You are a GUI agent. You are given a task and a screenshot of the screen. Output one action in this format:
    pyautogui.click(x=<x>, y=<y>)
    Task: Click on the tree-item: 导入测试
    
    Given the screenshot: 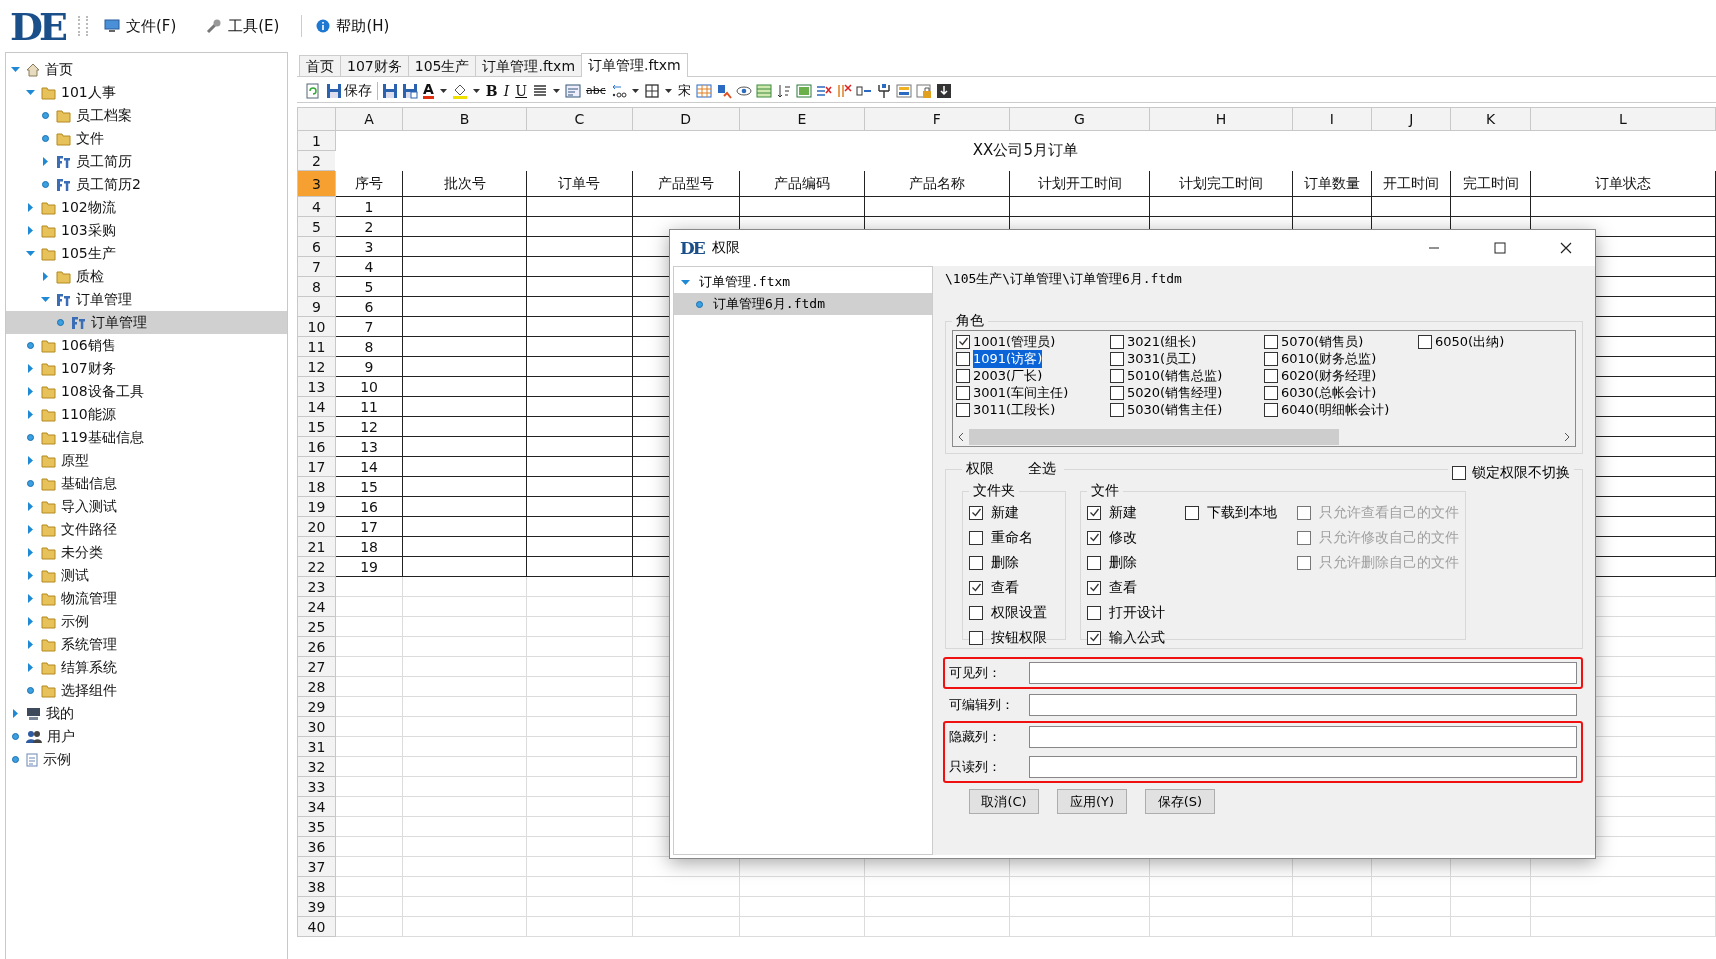 What is the action you would take?
    pyautogui.click(x=89, y=506)
    